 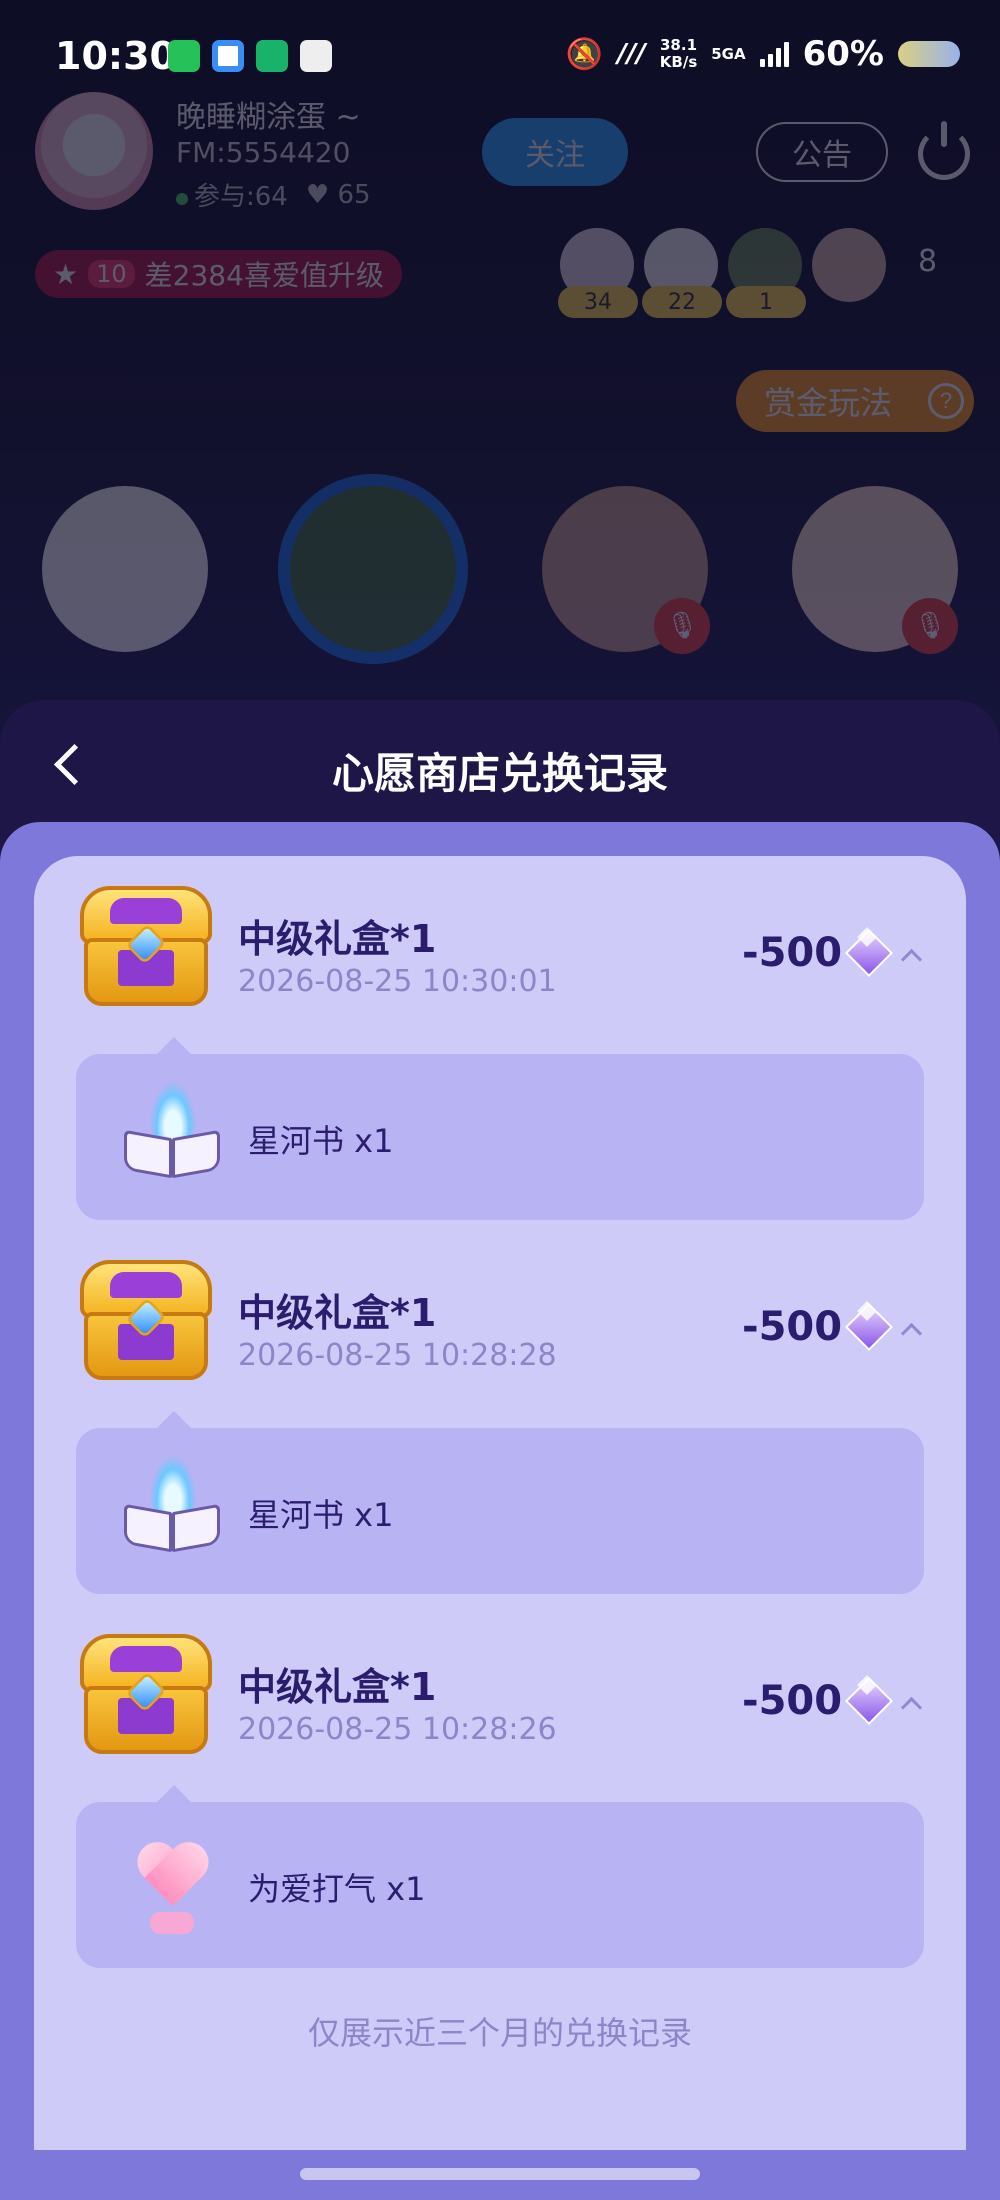 What do you see at coordinates (774, 54) in the screenshot?
I see `signal-icon` at bounding box center [774, 54].